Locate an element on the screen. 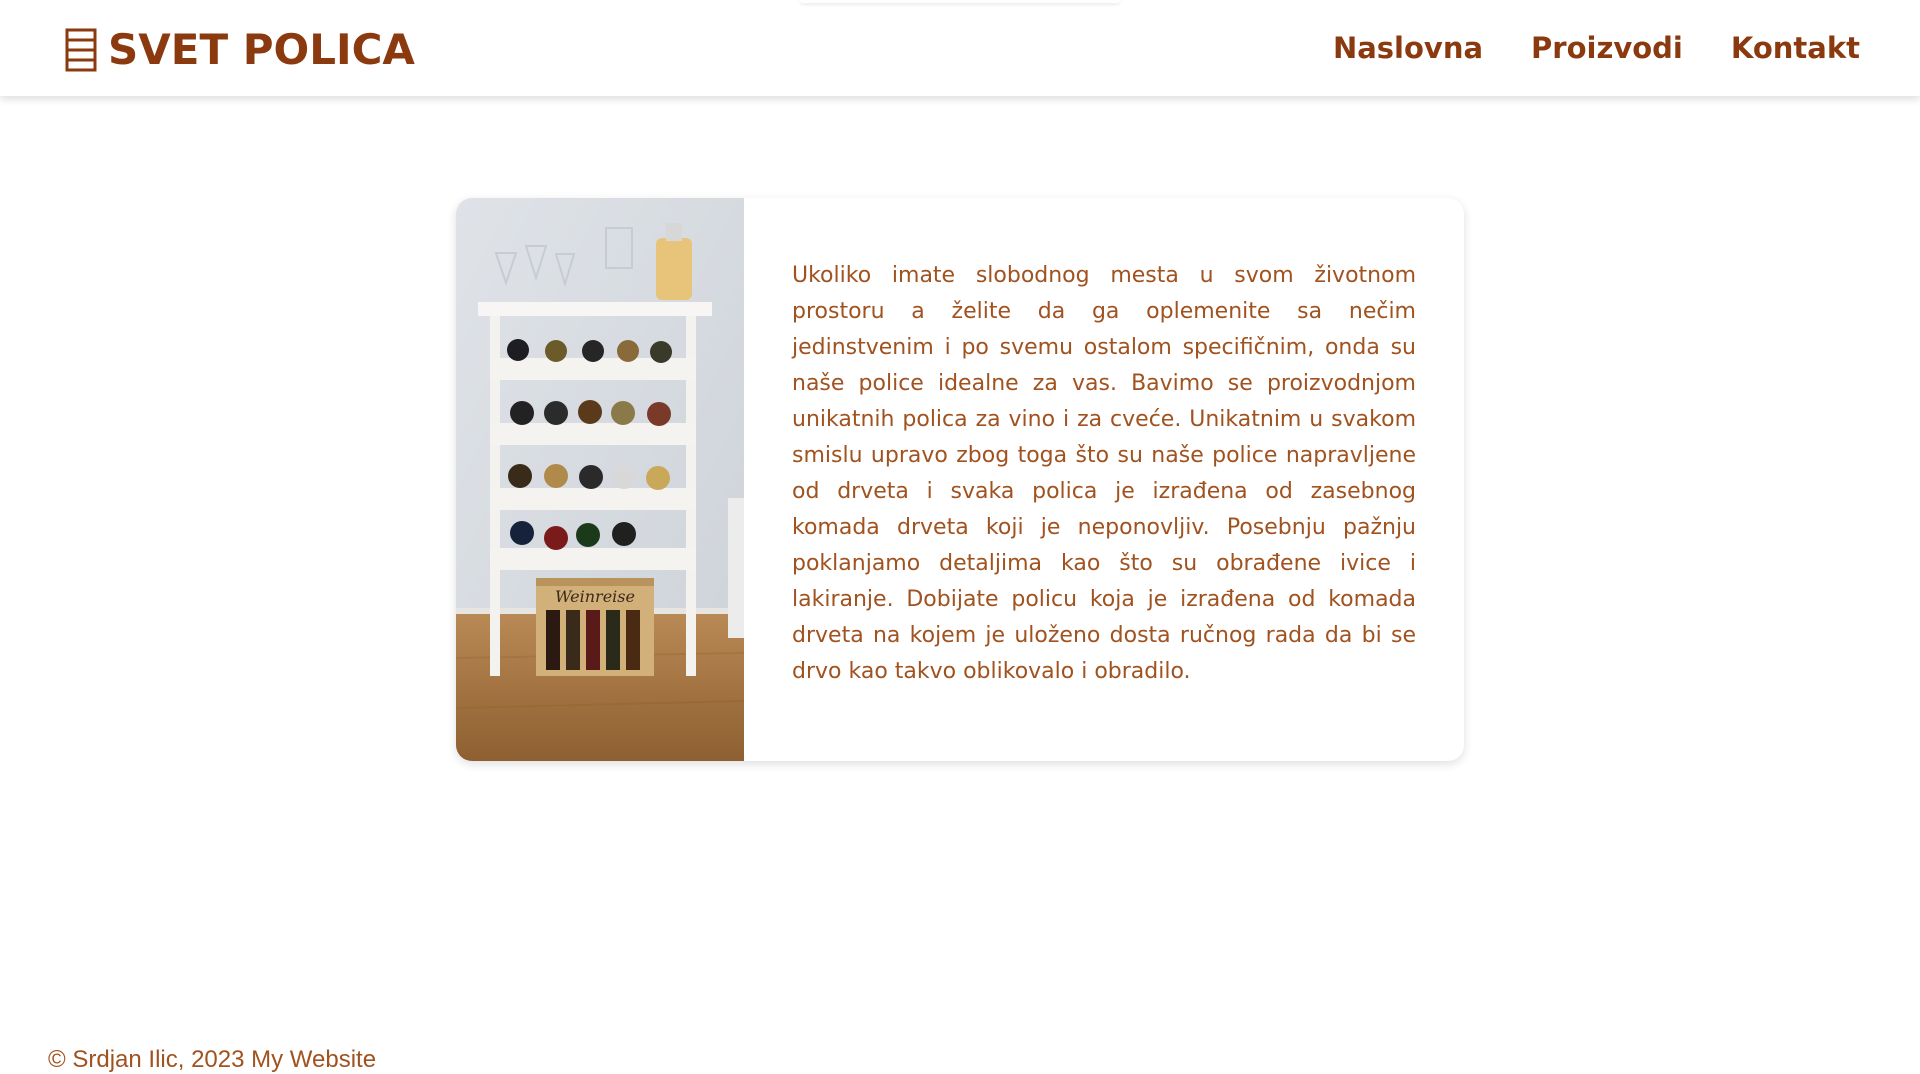  nav-link-kontakt: Kontakt is located at coordinates (1795, 48).